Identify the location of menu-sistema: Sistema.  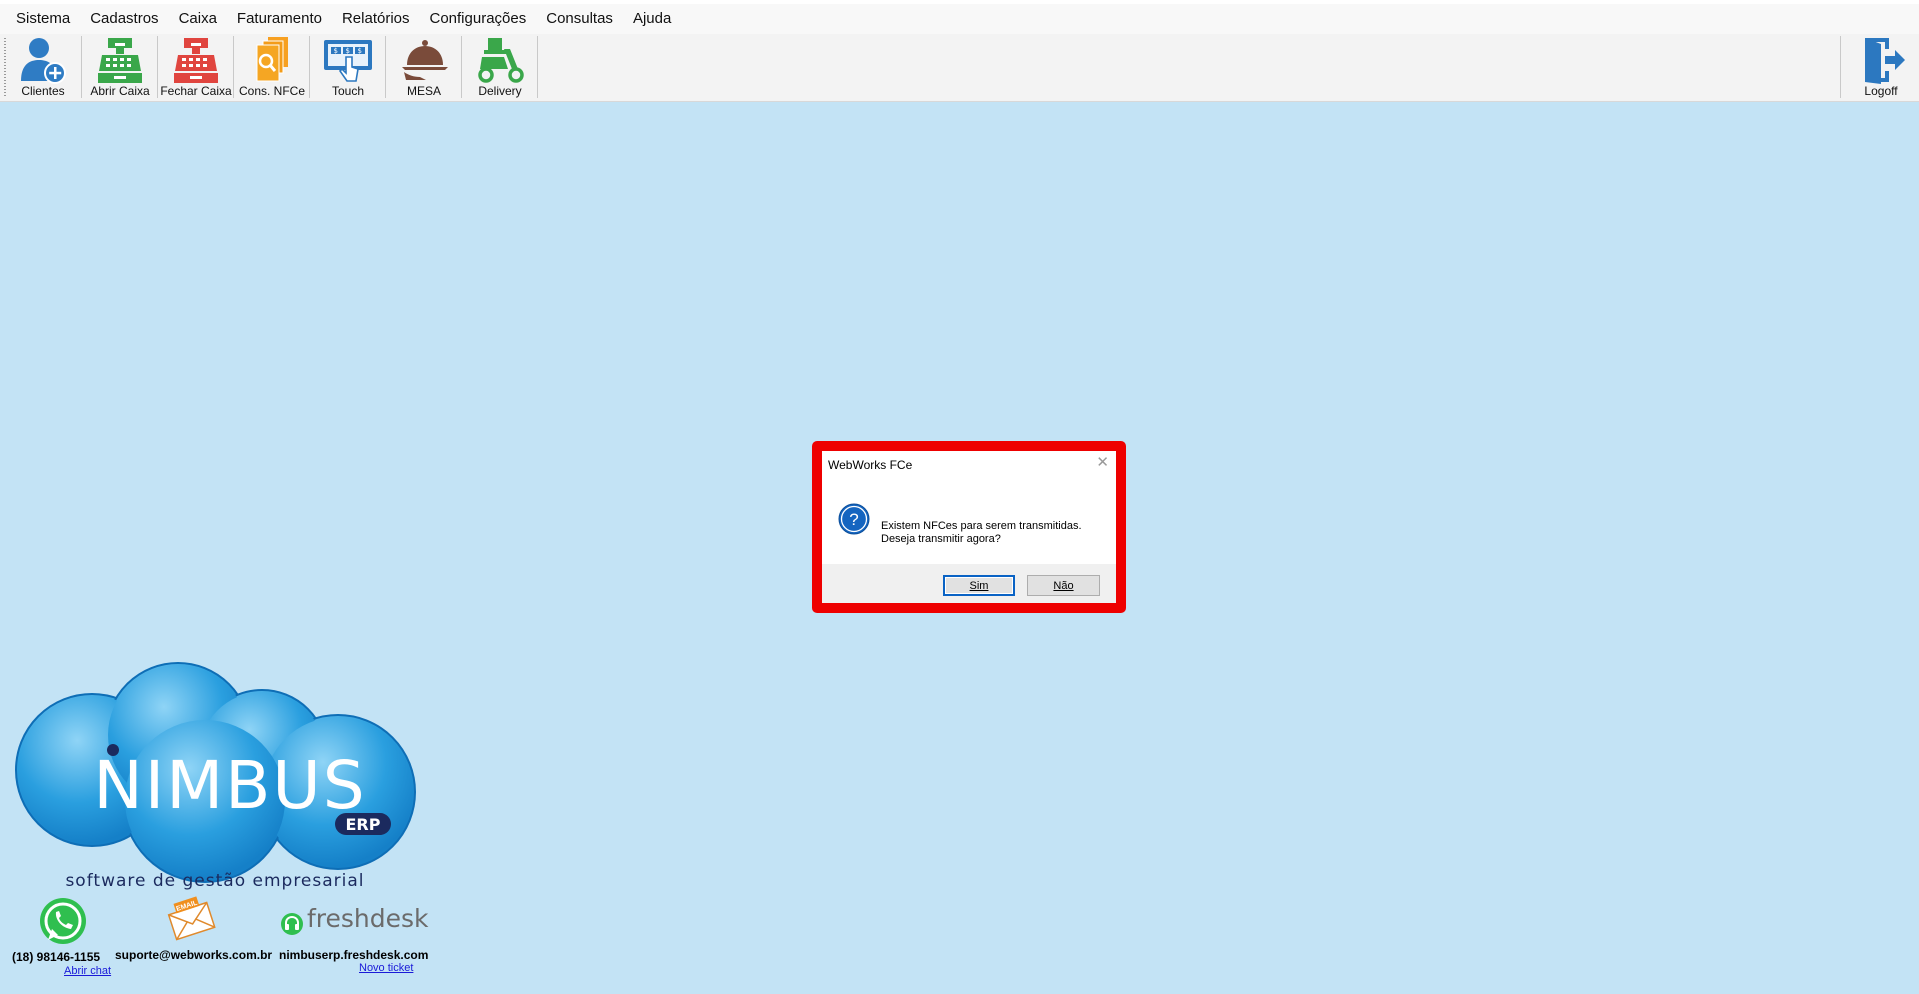
(43, 19).